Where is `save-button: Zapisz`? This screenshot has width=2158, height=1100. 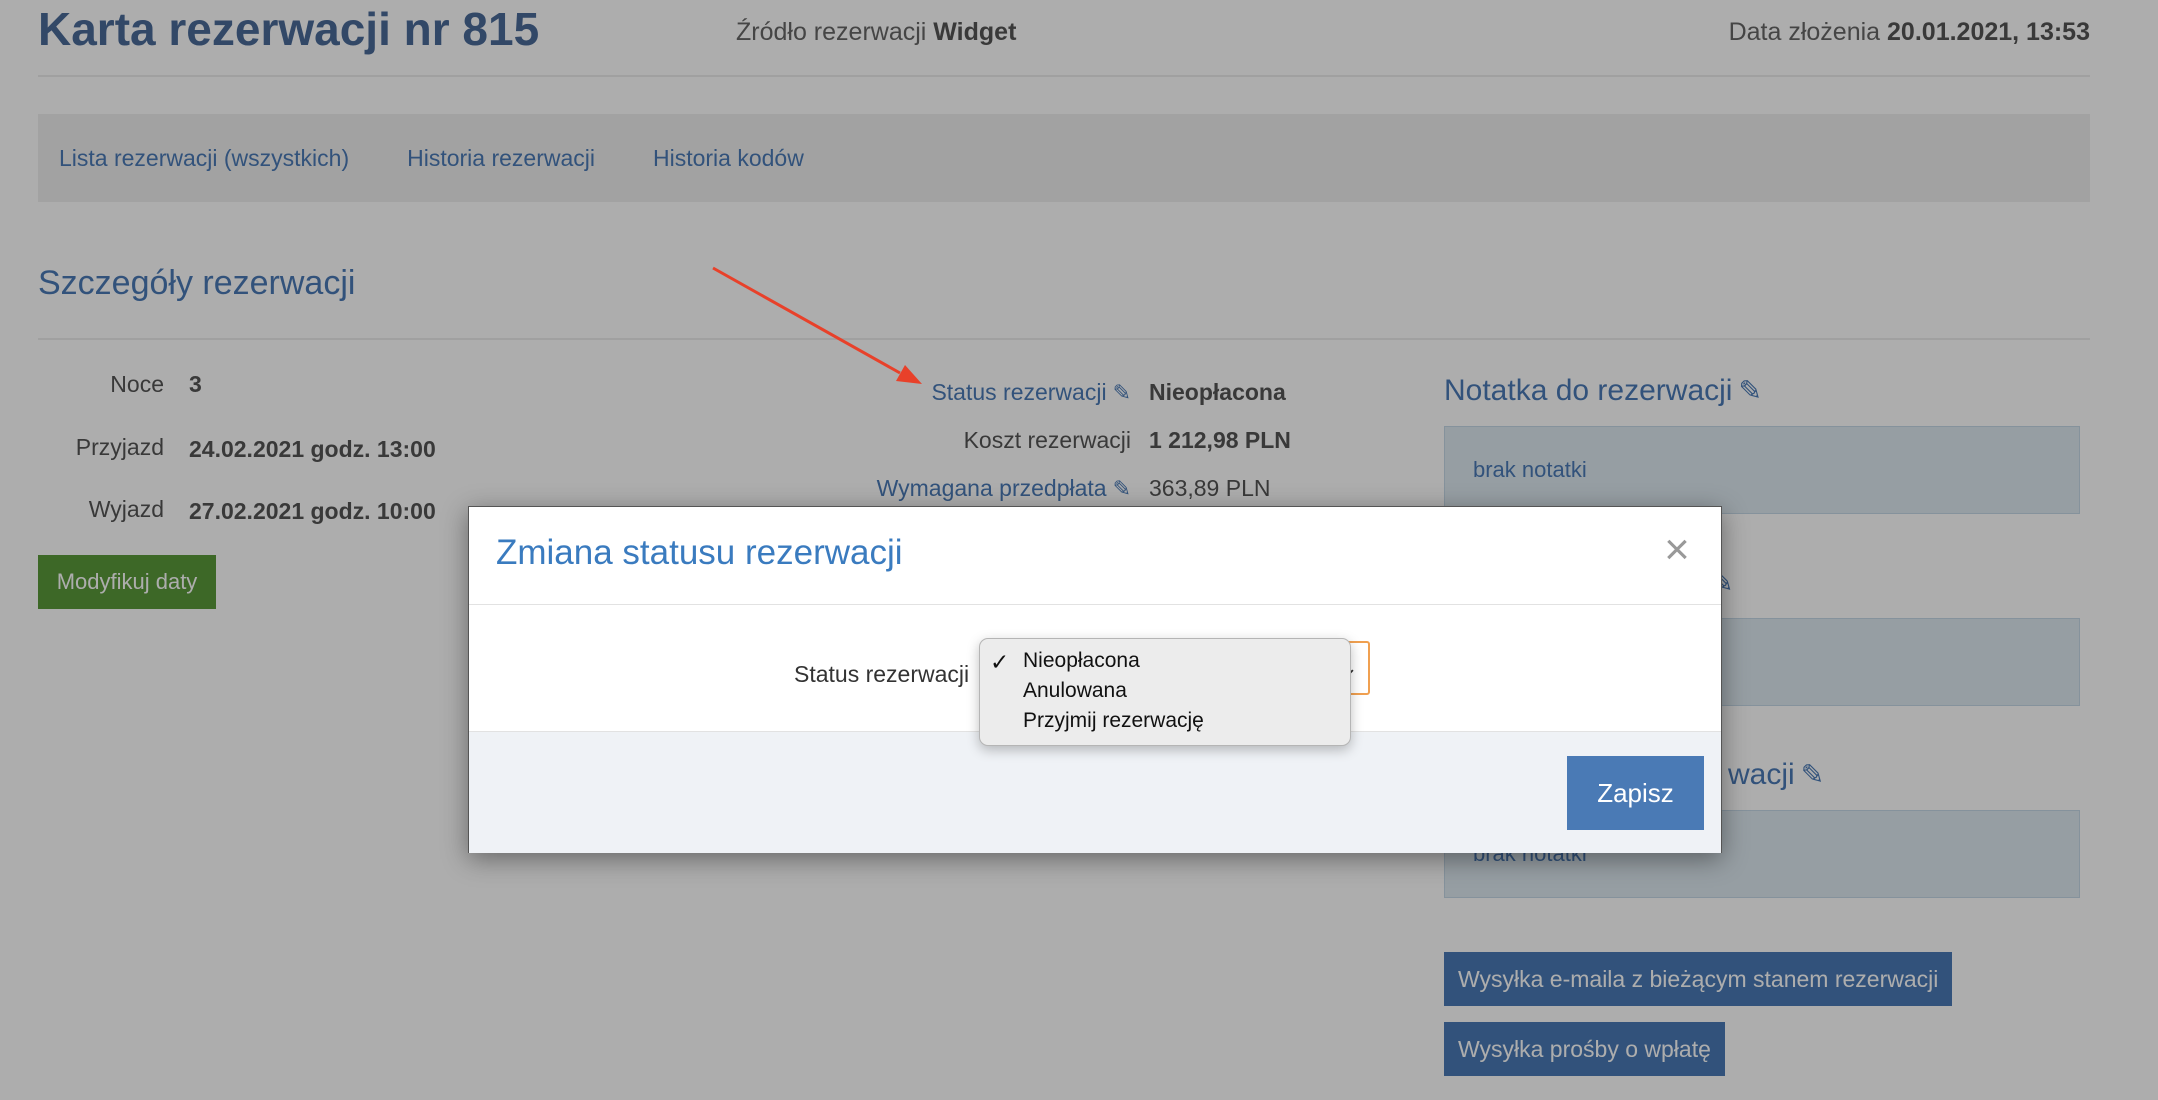
save-button: Zapisz is located at coordinates (1635, 793).